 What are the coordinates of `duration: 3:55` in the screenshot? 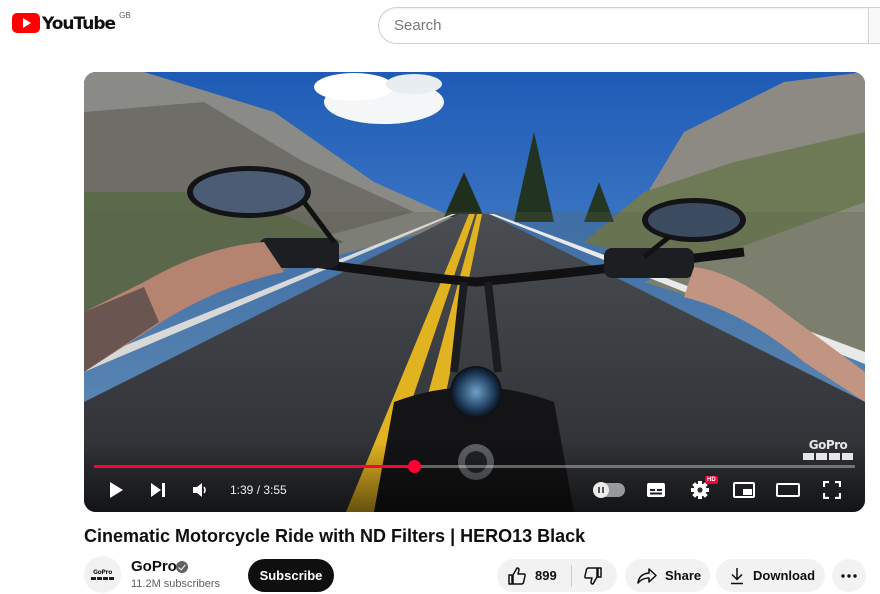 It's located at (275, 490).